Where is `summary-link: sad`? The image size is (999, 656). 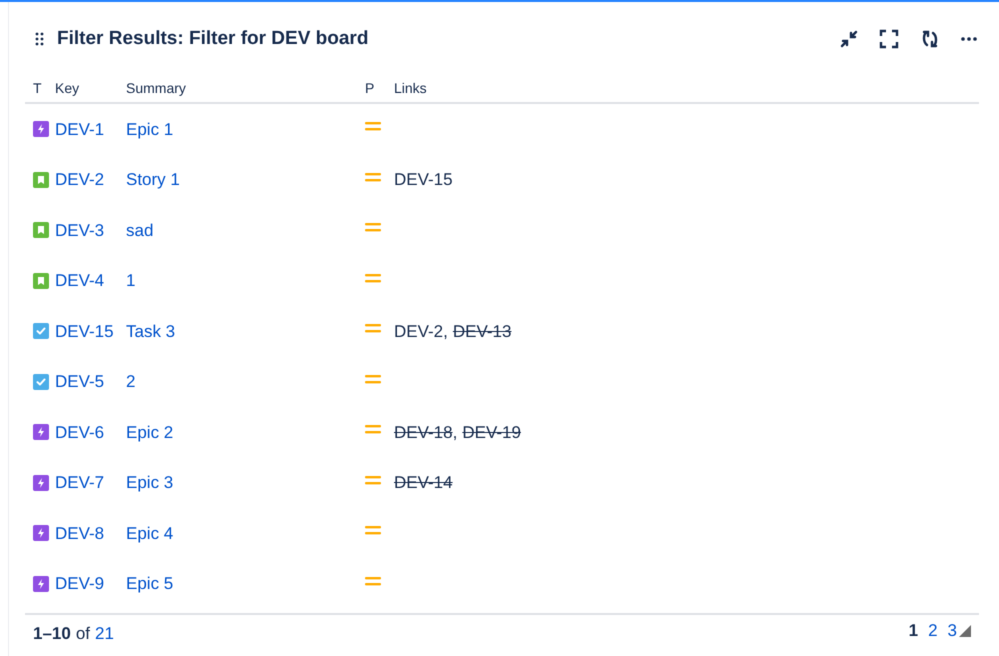
summary-link: sad is located at coordinates (140, 230).